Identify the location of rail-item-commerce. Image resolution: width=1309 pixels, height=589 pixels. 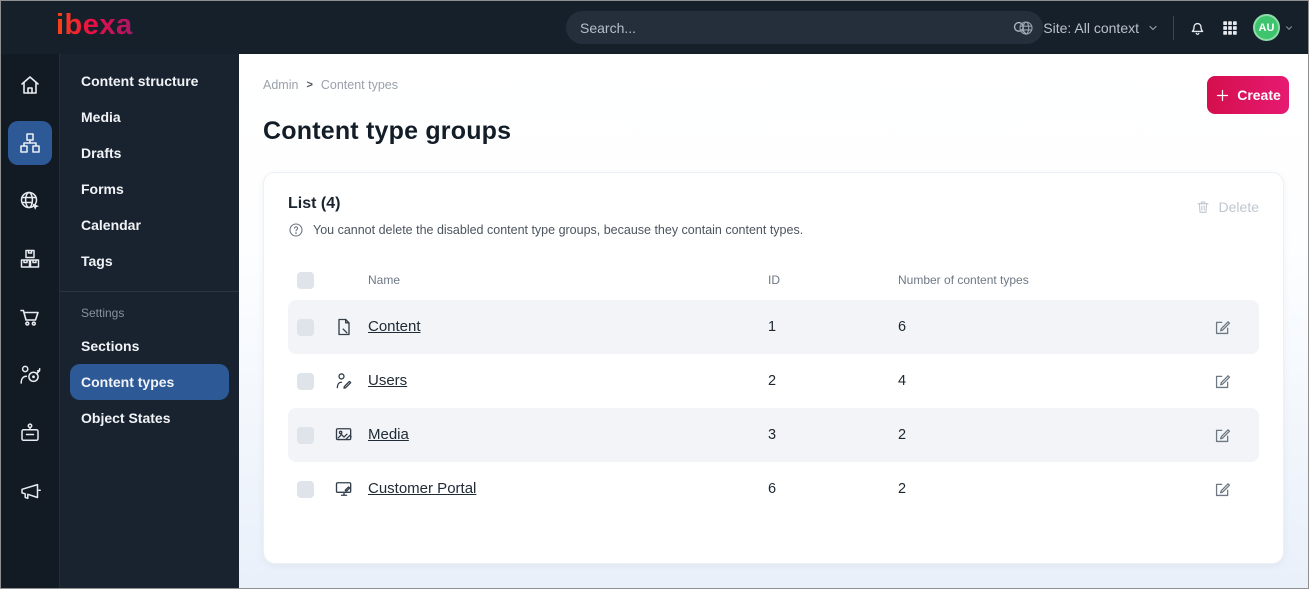
(30, 317).